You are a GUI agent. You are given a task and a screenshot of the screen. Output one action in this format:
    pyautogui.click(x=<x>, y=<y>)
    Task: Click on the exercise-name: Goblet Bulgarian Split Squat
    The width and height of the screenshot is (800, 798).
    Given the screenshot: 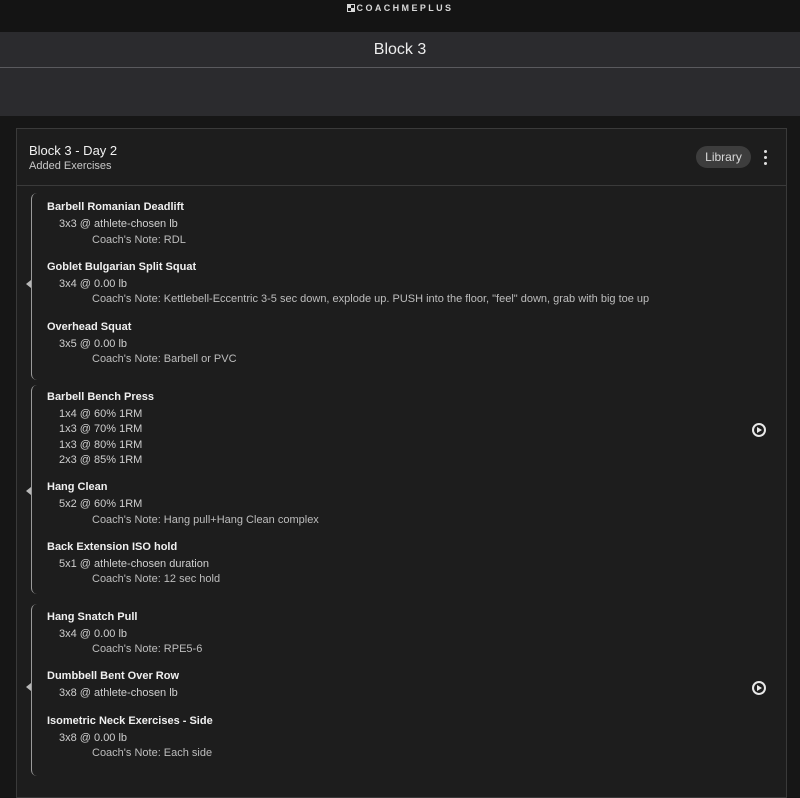 What is the action you would take?
    pyautogui.click(x=121, y=267)
    